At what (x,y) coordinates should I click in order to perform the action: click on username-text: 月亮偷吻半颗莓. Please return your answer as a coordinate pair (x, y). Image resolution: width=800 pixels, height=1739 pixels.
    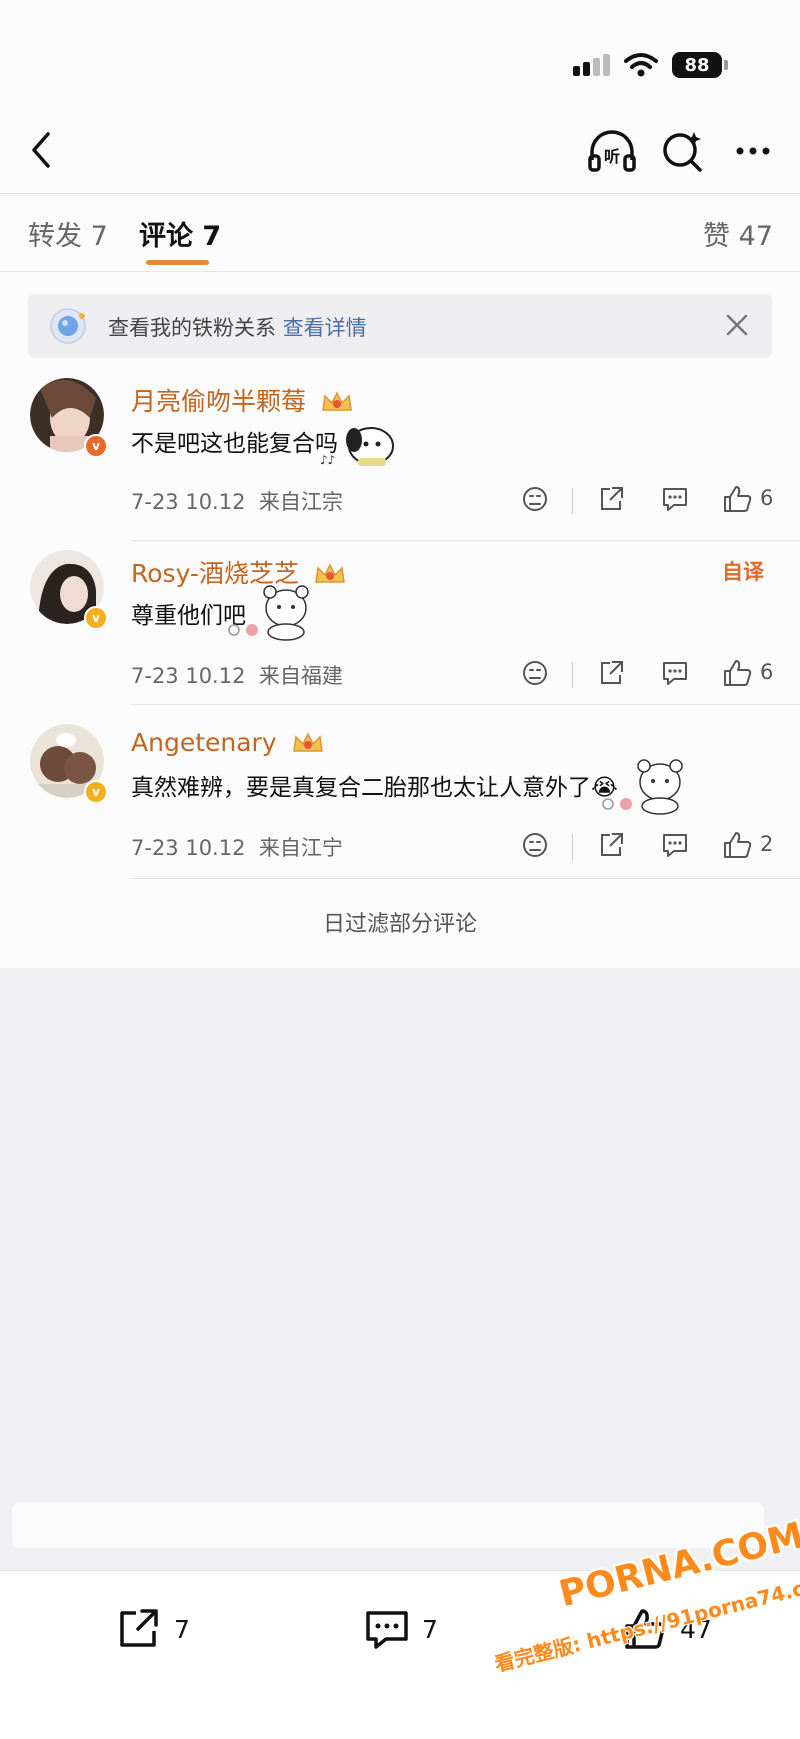
    Looking at the image, I should click on (218, 401).